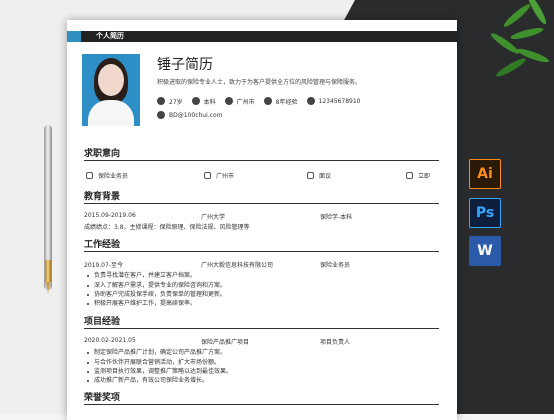 This screenshot has height=420, width=554. I want to click on work-date: 2019.07-至今, so click(103, 265).